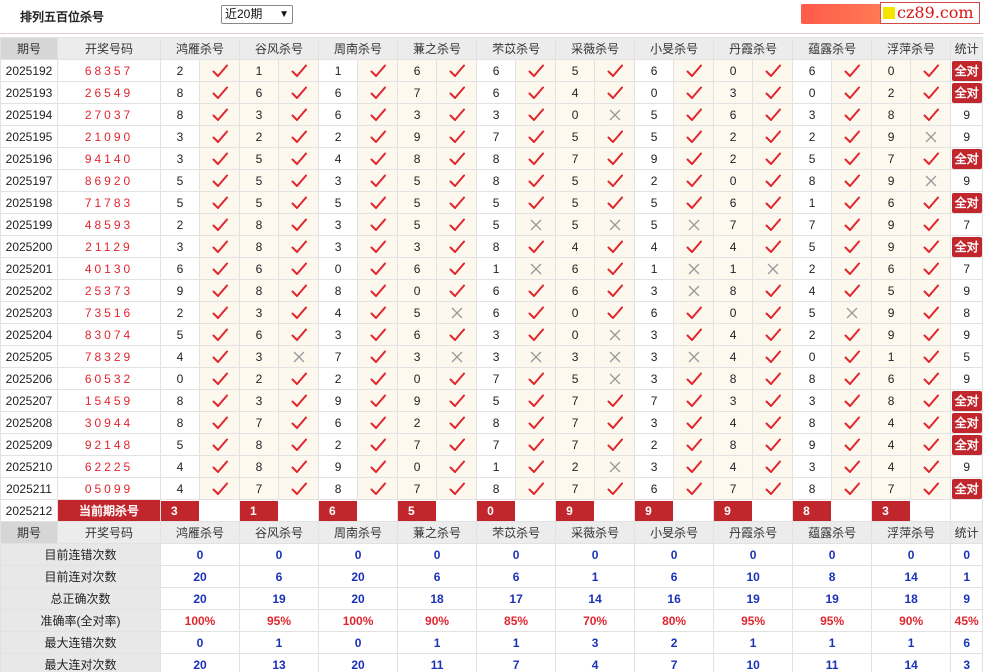  What do you see at coordinates (257, 14) in the screenshot?
I see `period-select: 近20期 ▼` at bounding box center [257, 14].